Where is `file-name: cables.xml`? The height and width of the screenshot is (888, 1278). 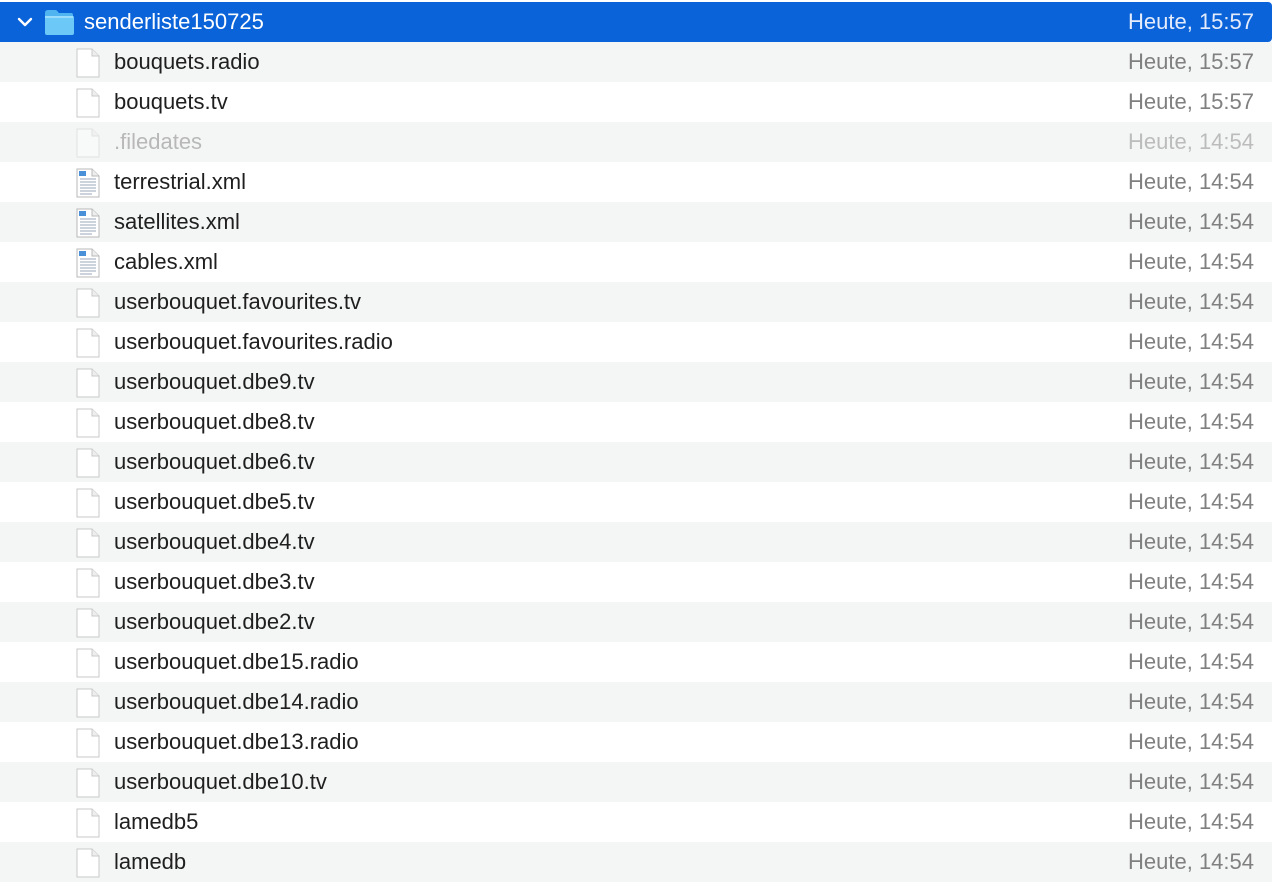
file-name: cables.xml is located at coordinates (166, 261).